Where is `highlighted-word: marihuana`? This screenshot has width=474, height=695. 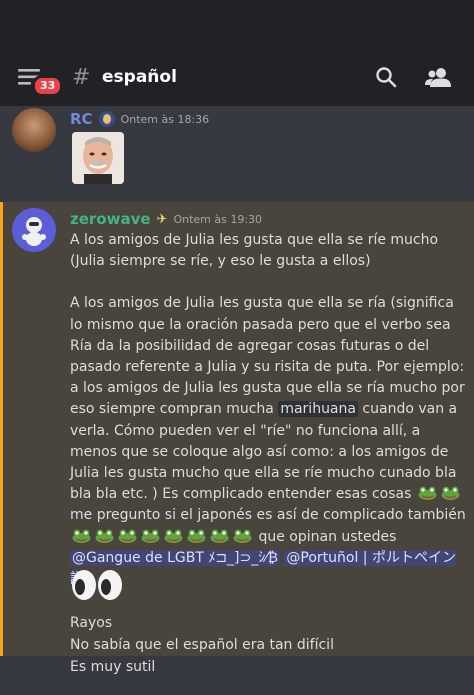
highlighted-word: marihuana is located at coordinates (318, 409).